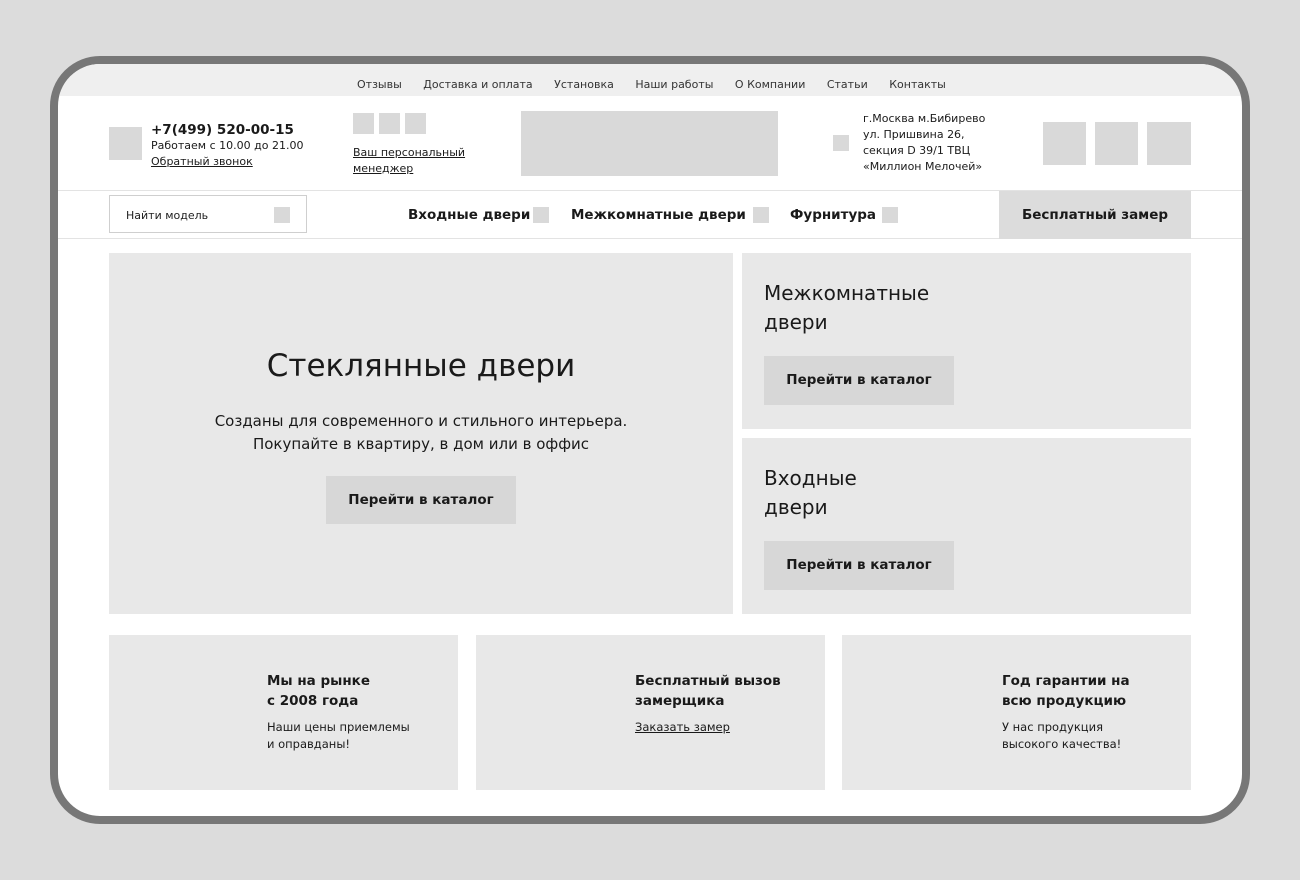  What do you see at coordinates (708, 681) in the screenshot?
I see `feature-title-line: Бесплатный вызов` at bounding box center [708, 681].